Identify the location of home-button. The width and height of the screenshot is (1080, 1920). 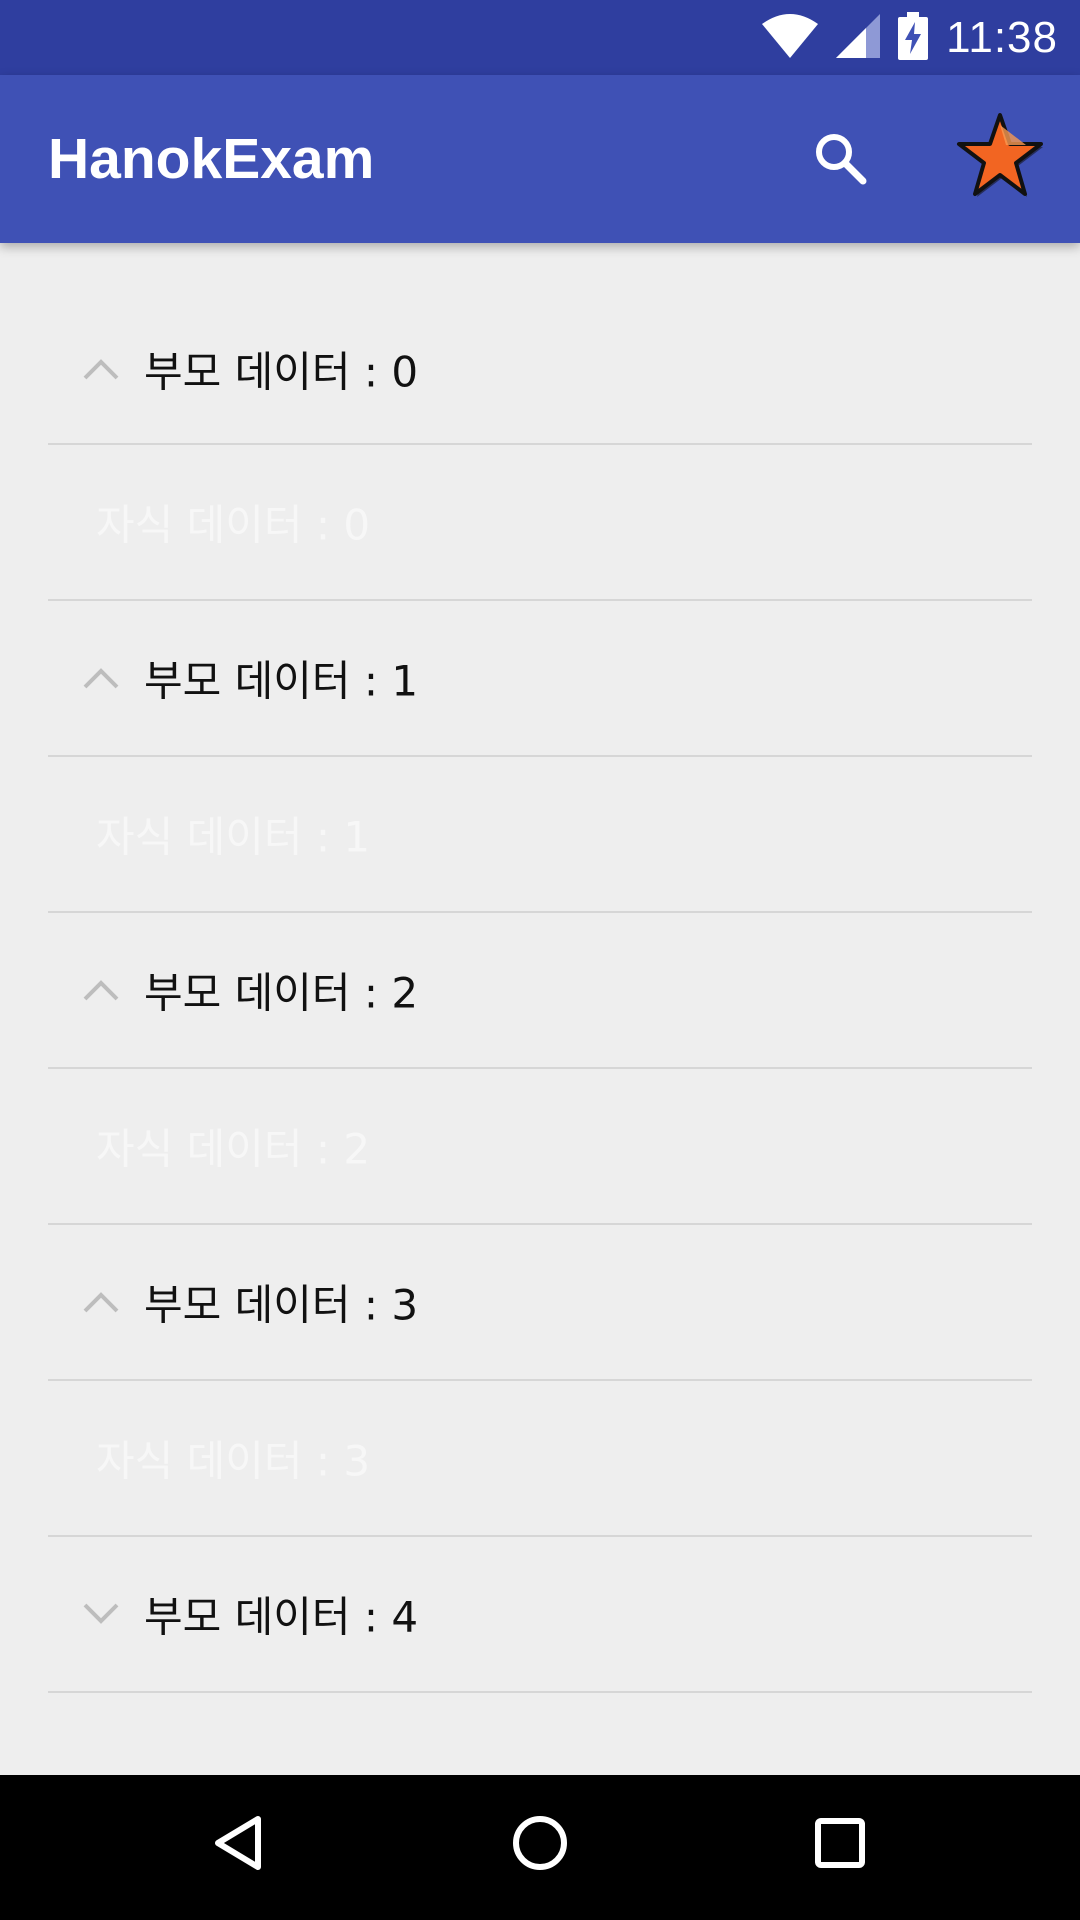
(540, 1845).